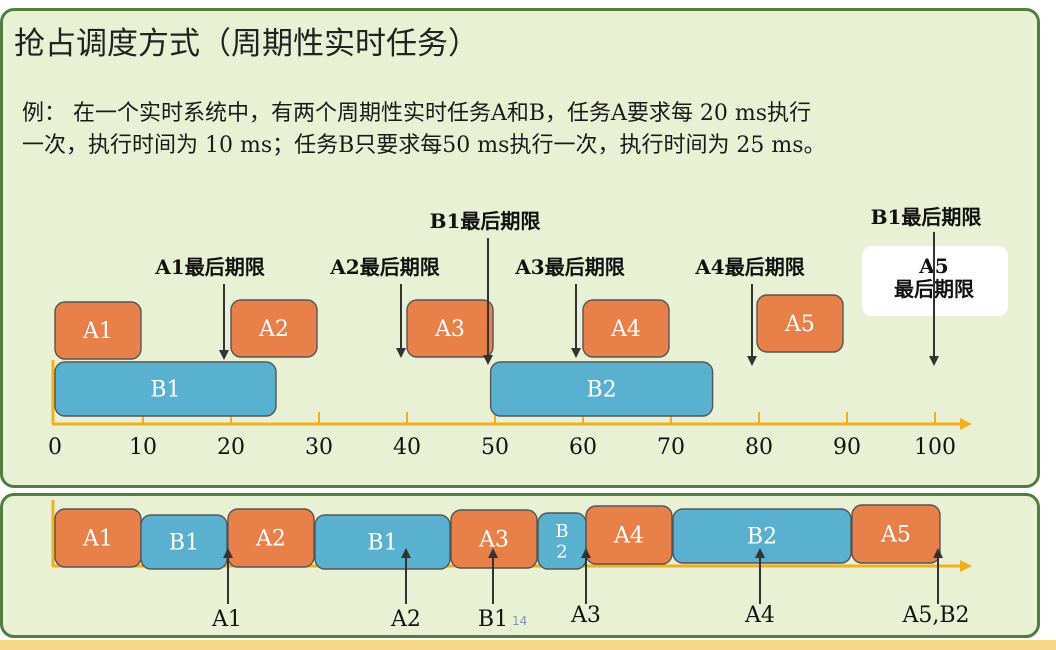 This screenshot has height=650, width=1056. I want to click on top-tick-label-6: 60, so click(583, 447).